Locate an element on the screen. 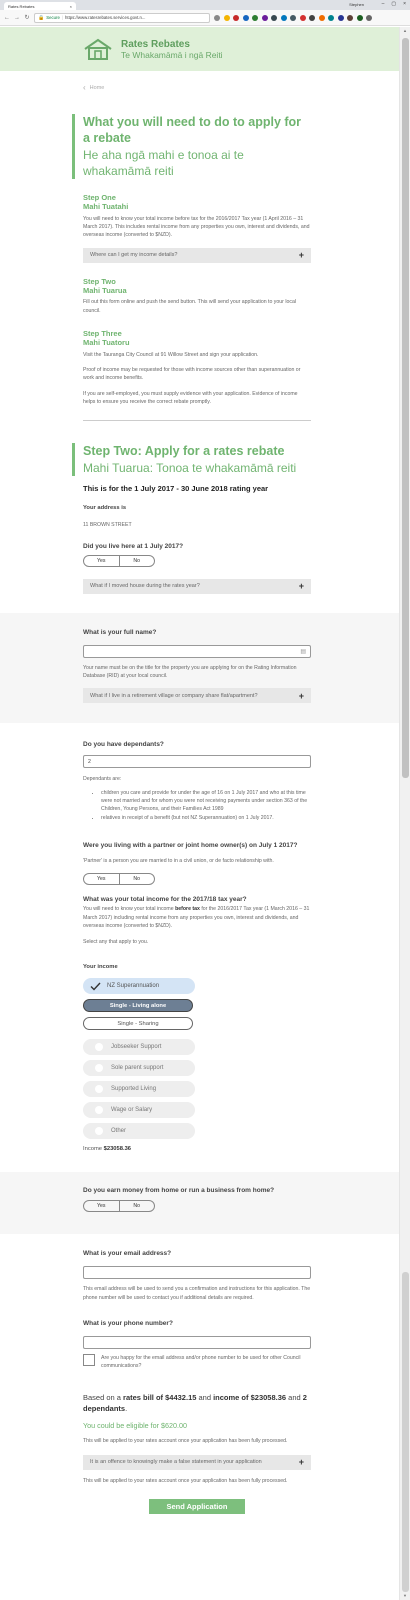 The width and height of the screenshot is (410, 1600). divider is located at coordinates (197, 421).